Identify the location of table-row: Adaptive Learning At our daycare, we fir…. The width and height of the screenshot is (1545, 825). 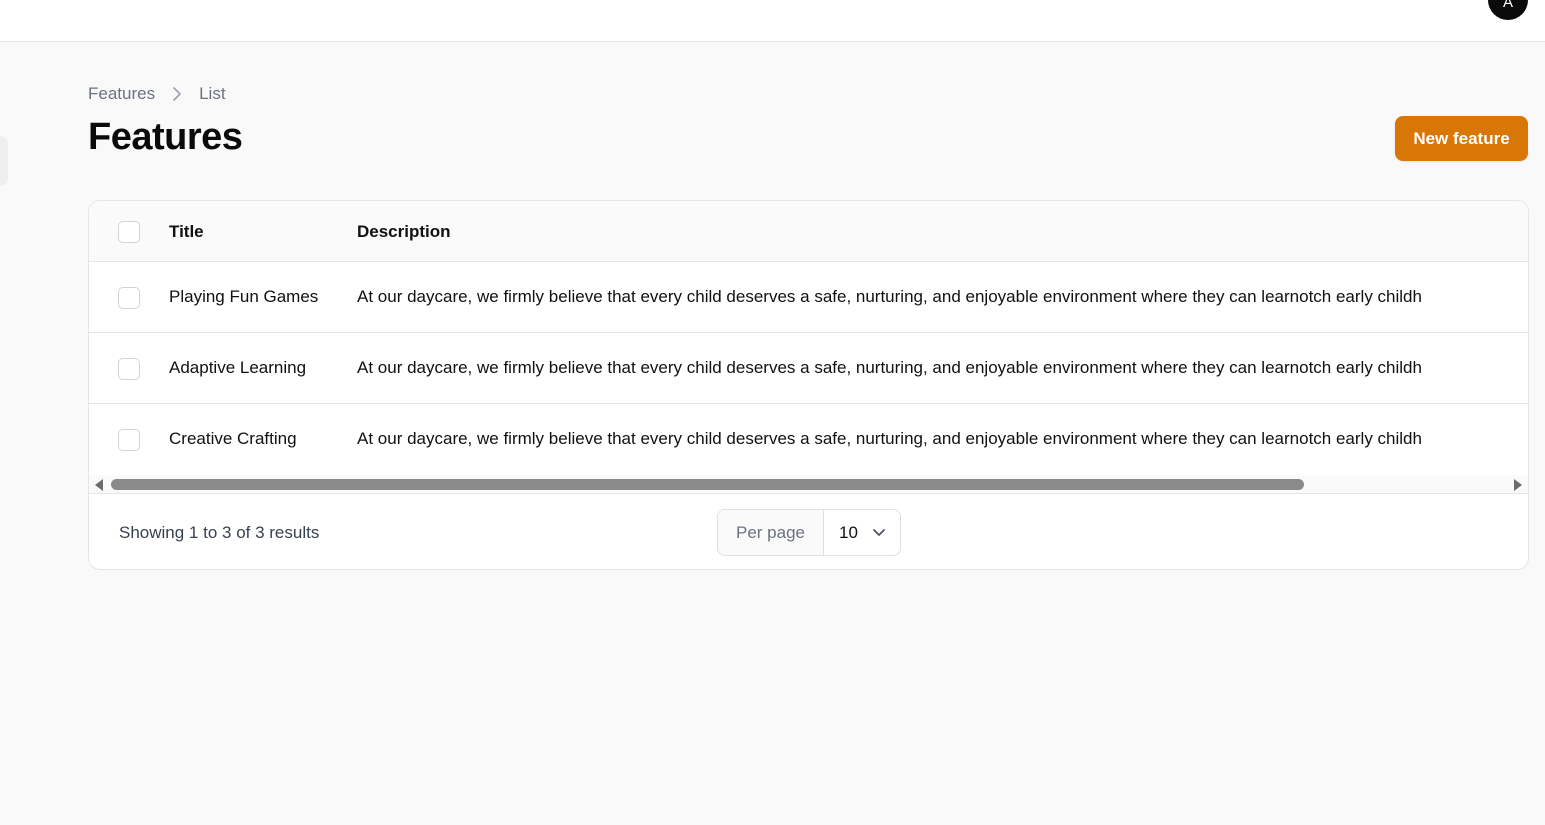
(808, 368).